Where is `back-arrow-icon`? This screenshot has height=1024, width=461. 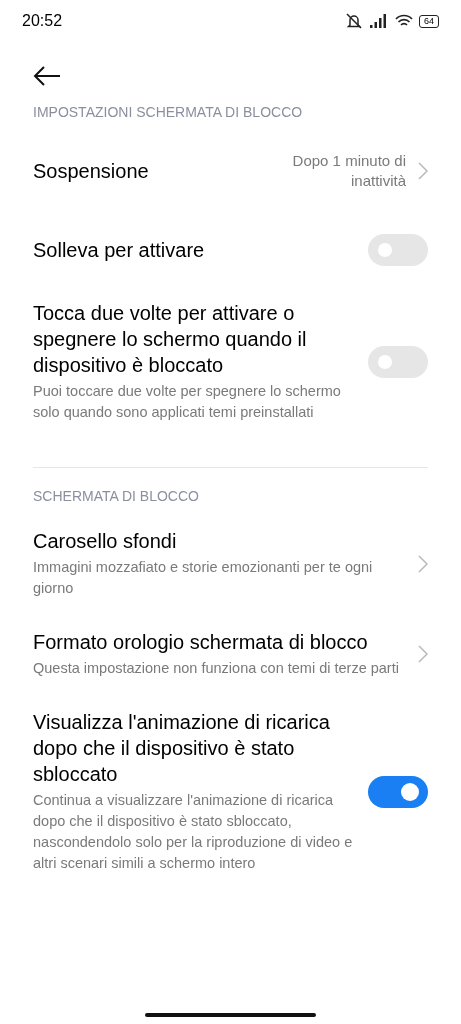
back-arrow-icon is located at coordinates (47, 76).